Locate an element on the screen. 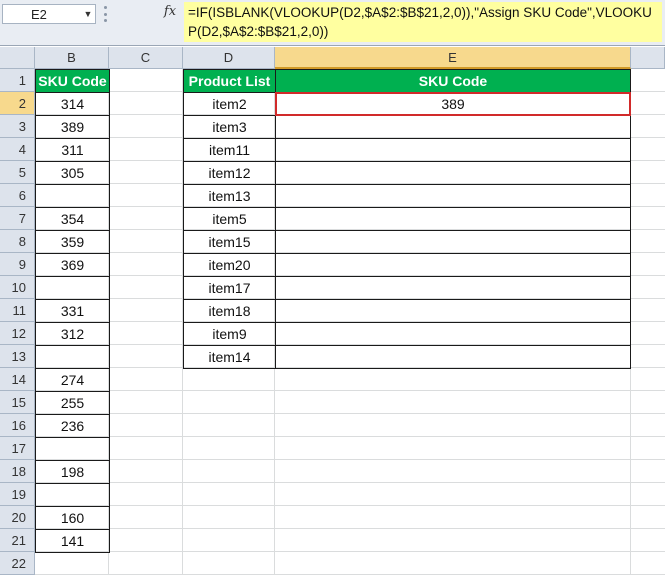 This screenshot has width=665, height=575. row-header-3: 3 is located at coordinates (17, 126).